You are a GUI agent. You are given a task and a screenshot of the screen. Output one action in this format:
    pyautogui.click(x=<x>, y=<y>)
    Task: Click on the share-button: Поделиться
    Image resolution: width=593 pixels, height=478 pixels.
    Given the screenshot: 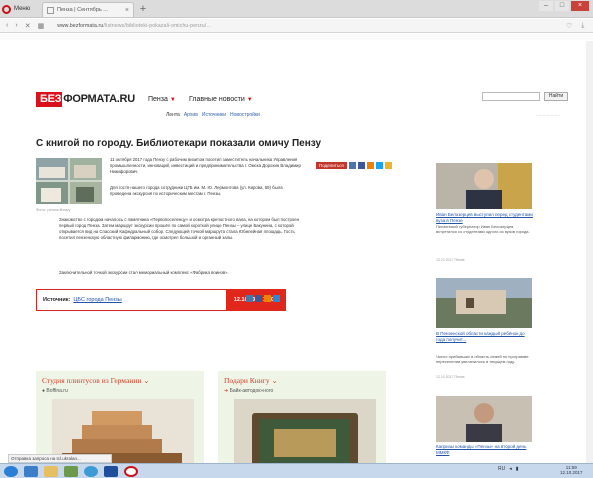 What is the action you would take?
    pyautogui.click(x=331, y=165)
    